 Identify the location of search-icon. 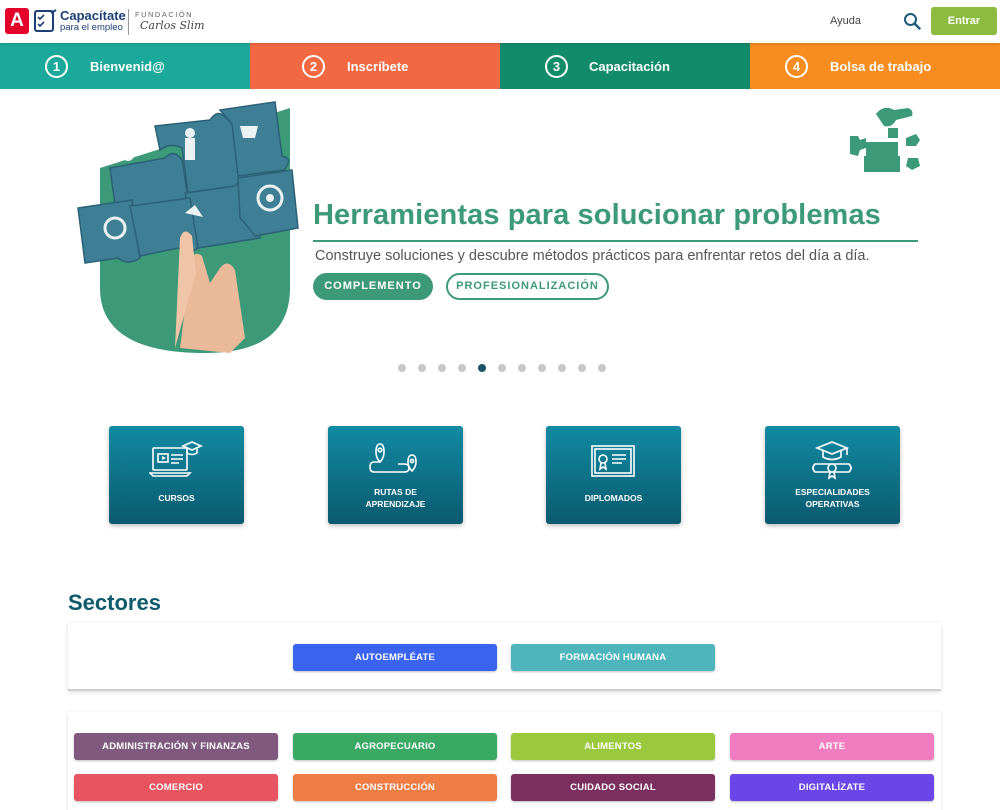
(912, 21).